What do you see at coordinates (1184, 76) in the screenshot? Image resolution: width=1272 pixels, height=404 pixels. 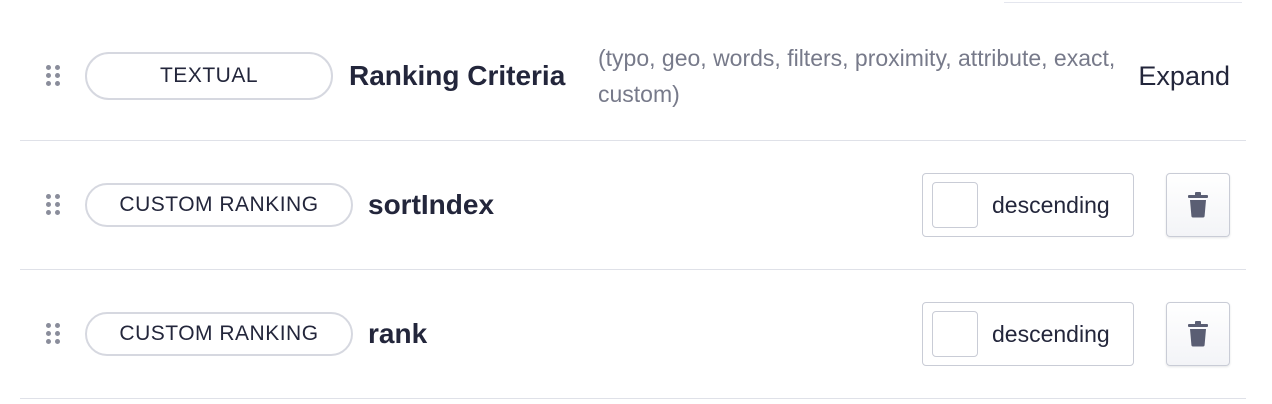 I see `expand-button: Expand` at bounding box center [1184, 76].